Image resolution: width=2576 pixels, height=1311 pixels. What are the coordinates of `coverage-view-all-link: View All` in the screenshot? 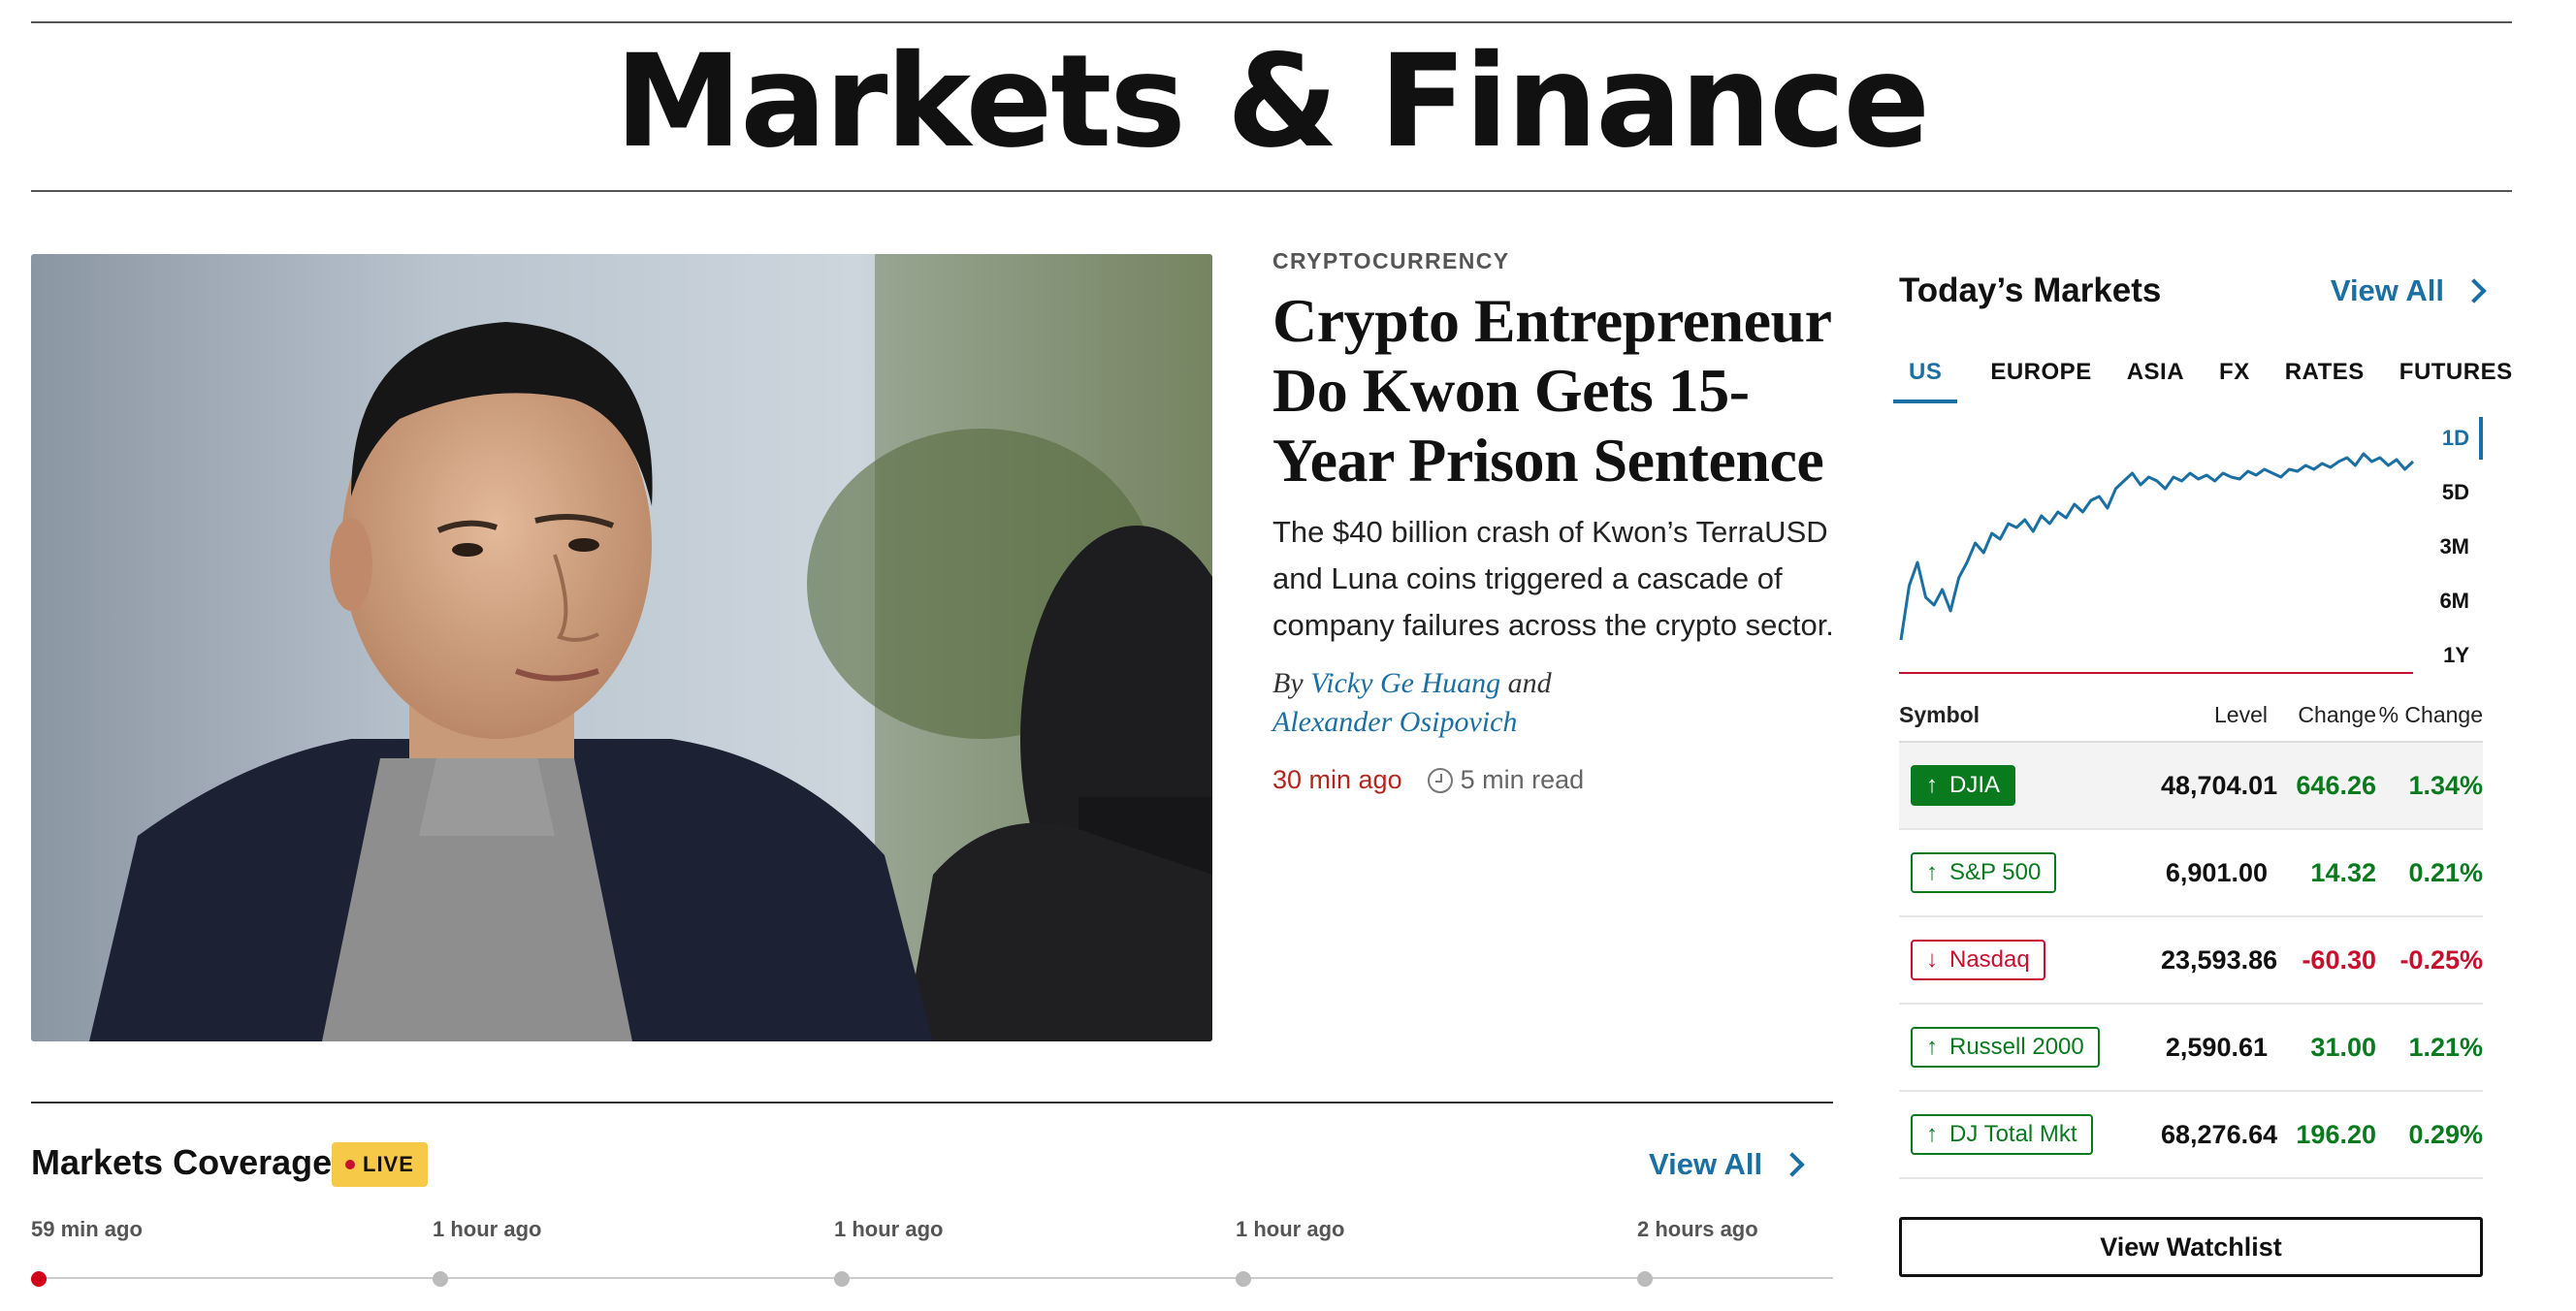 It's located at (1727, 1164).